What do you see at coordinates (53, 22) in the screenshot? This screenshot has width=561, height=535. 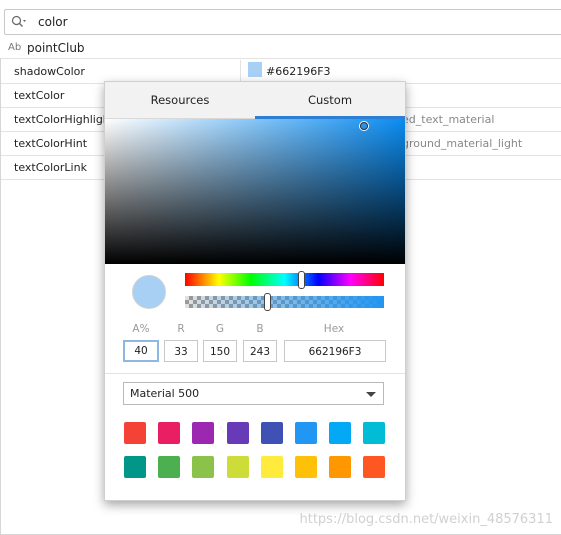 I see `search-input: color` at bounding box center [53, 22].